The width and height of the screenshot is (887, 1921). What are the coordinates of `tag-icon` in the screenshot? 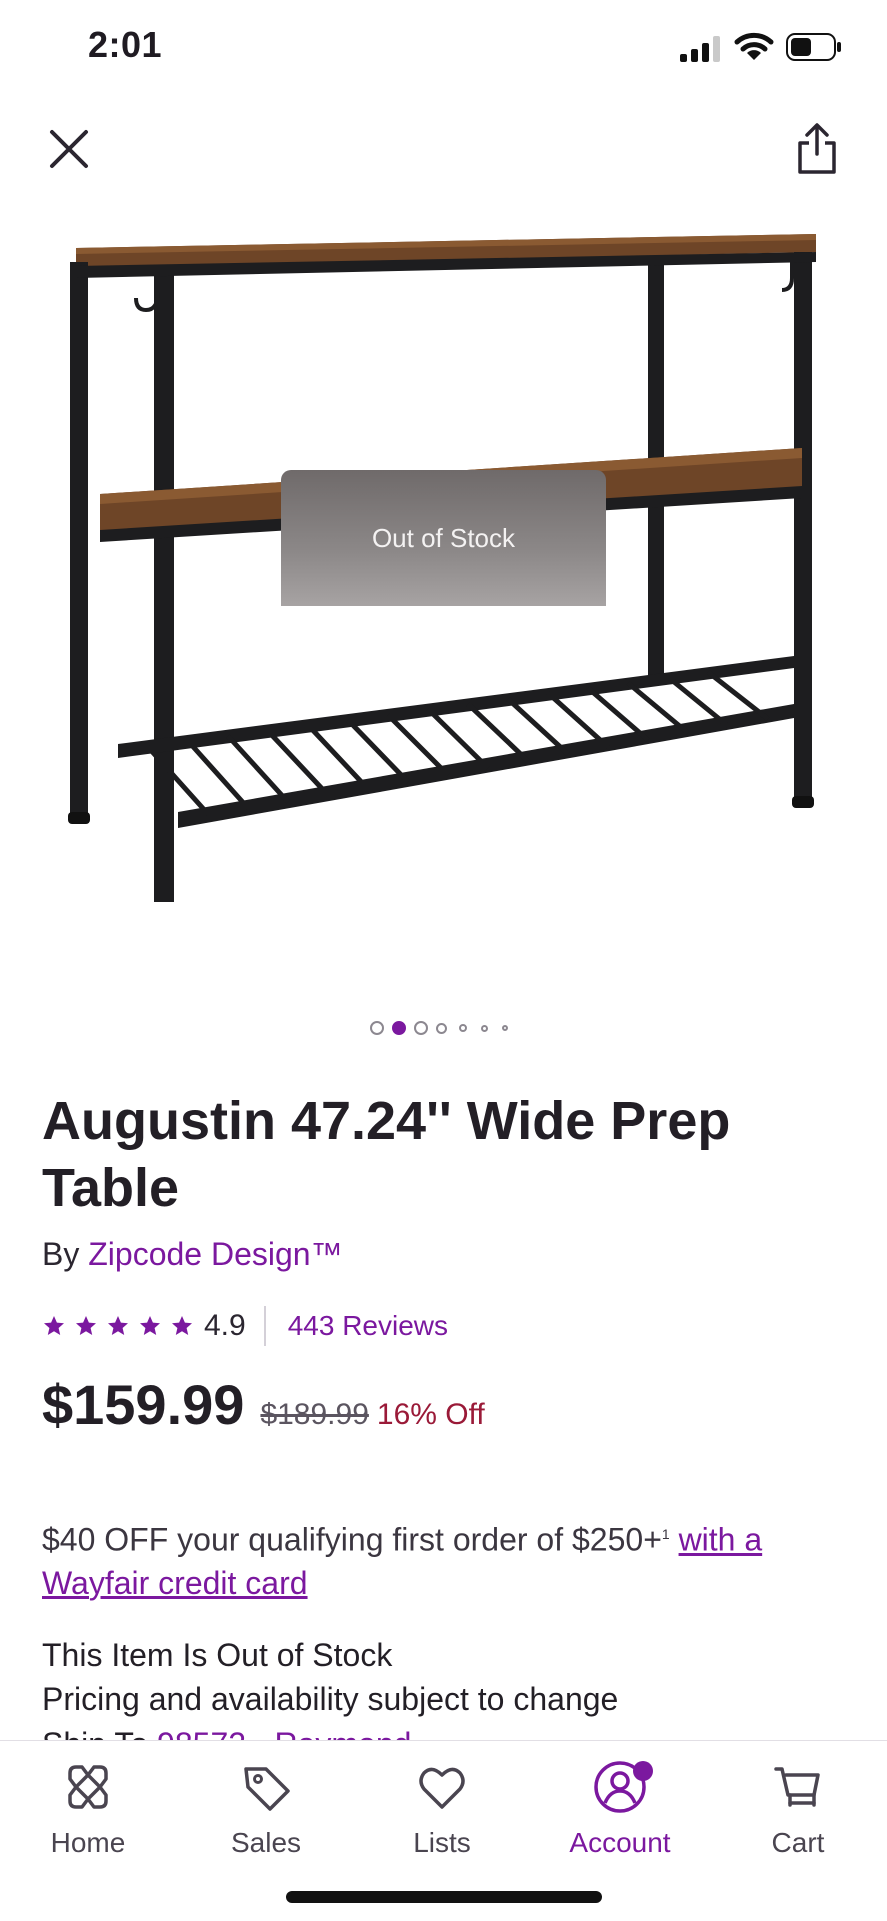 It's located at (267, 1789).